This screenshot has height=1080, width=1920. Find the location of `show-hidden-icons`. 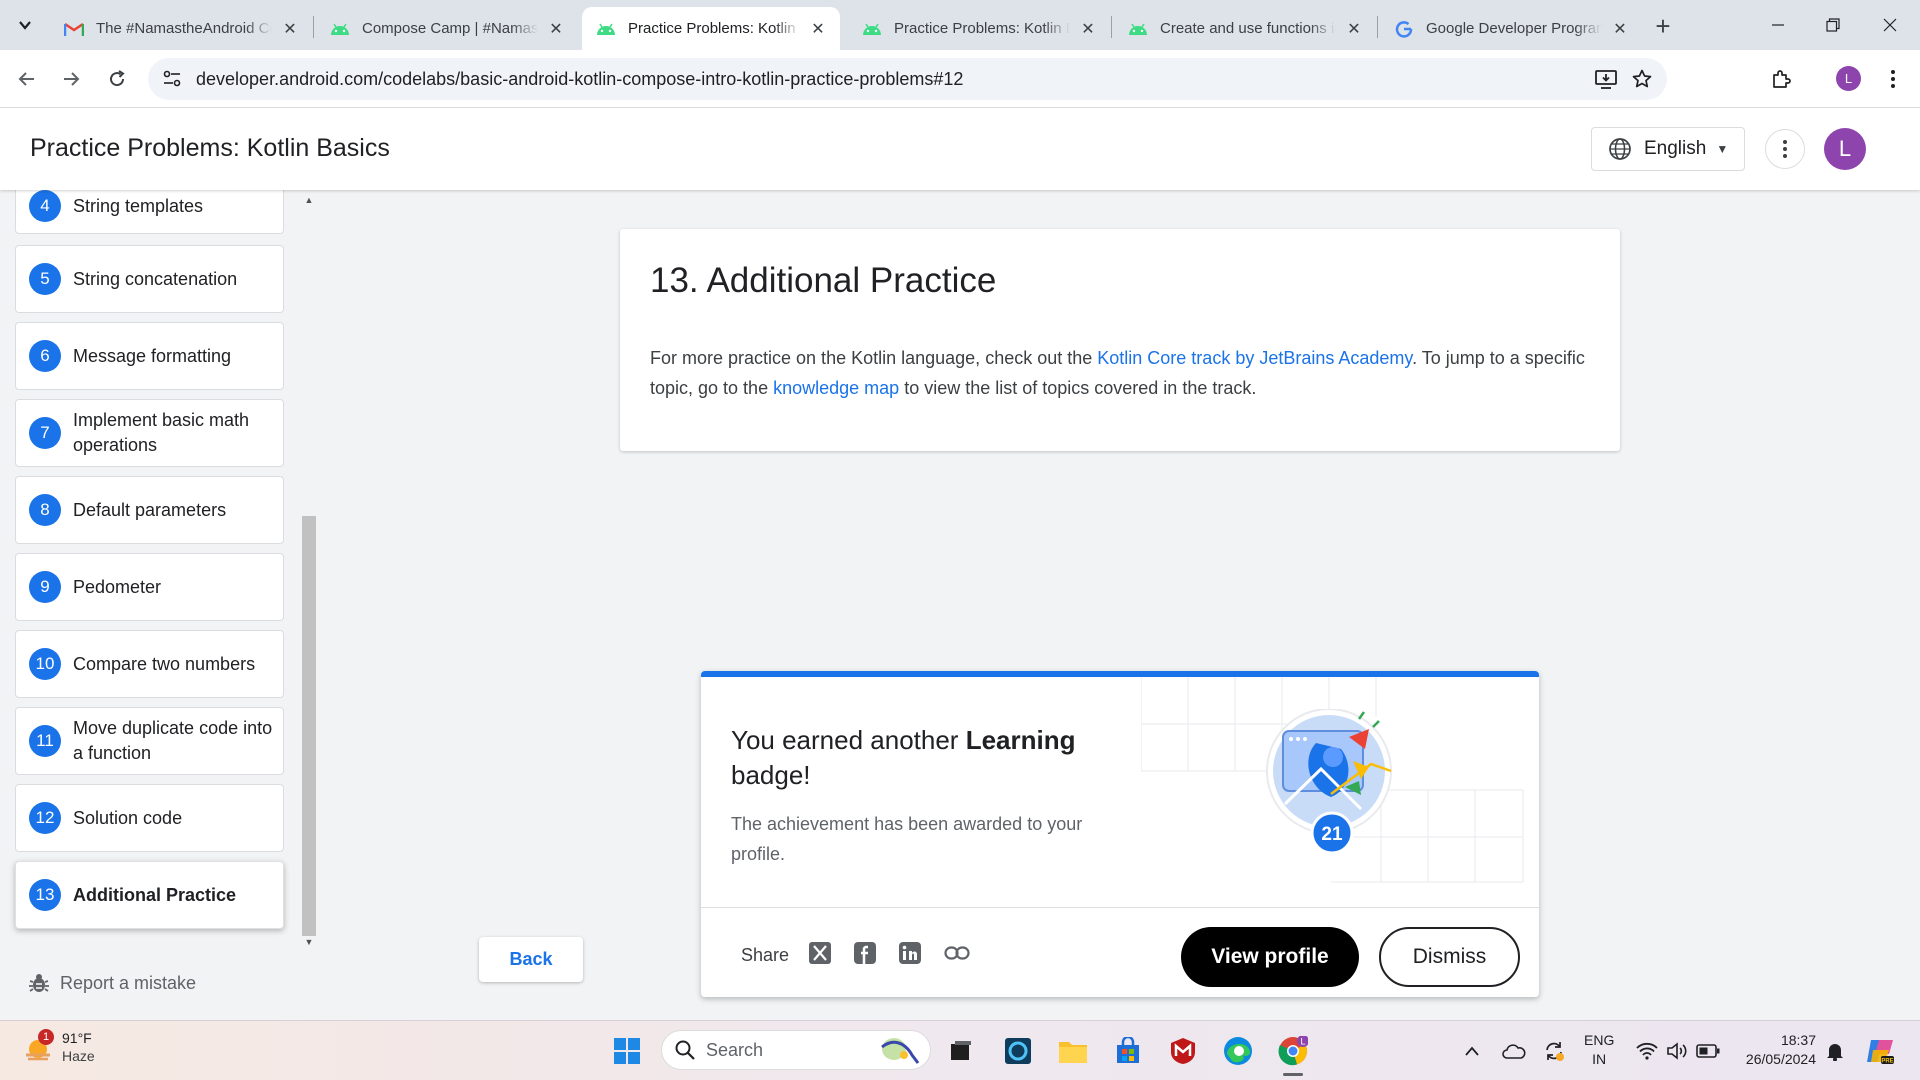

show-hidden-icons is located at coordinates (1472, 1051).